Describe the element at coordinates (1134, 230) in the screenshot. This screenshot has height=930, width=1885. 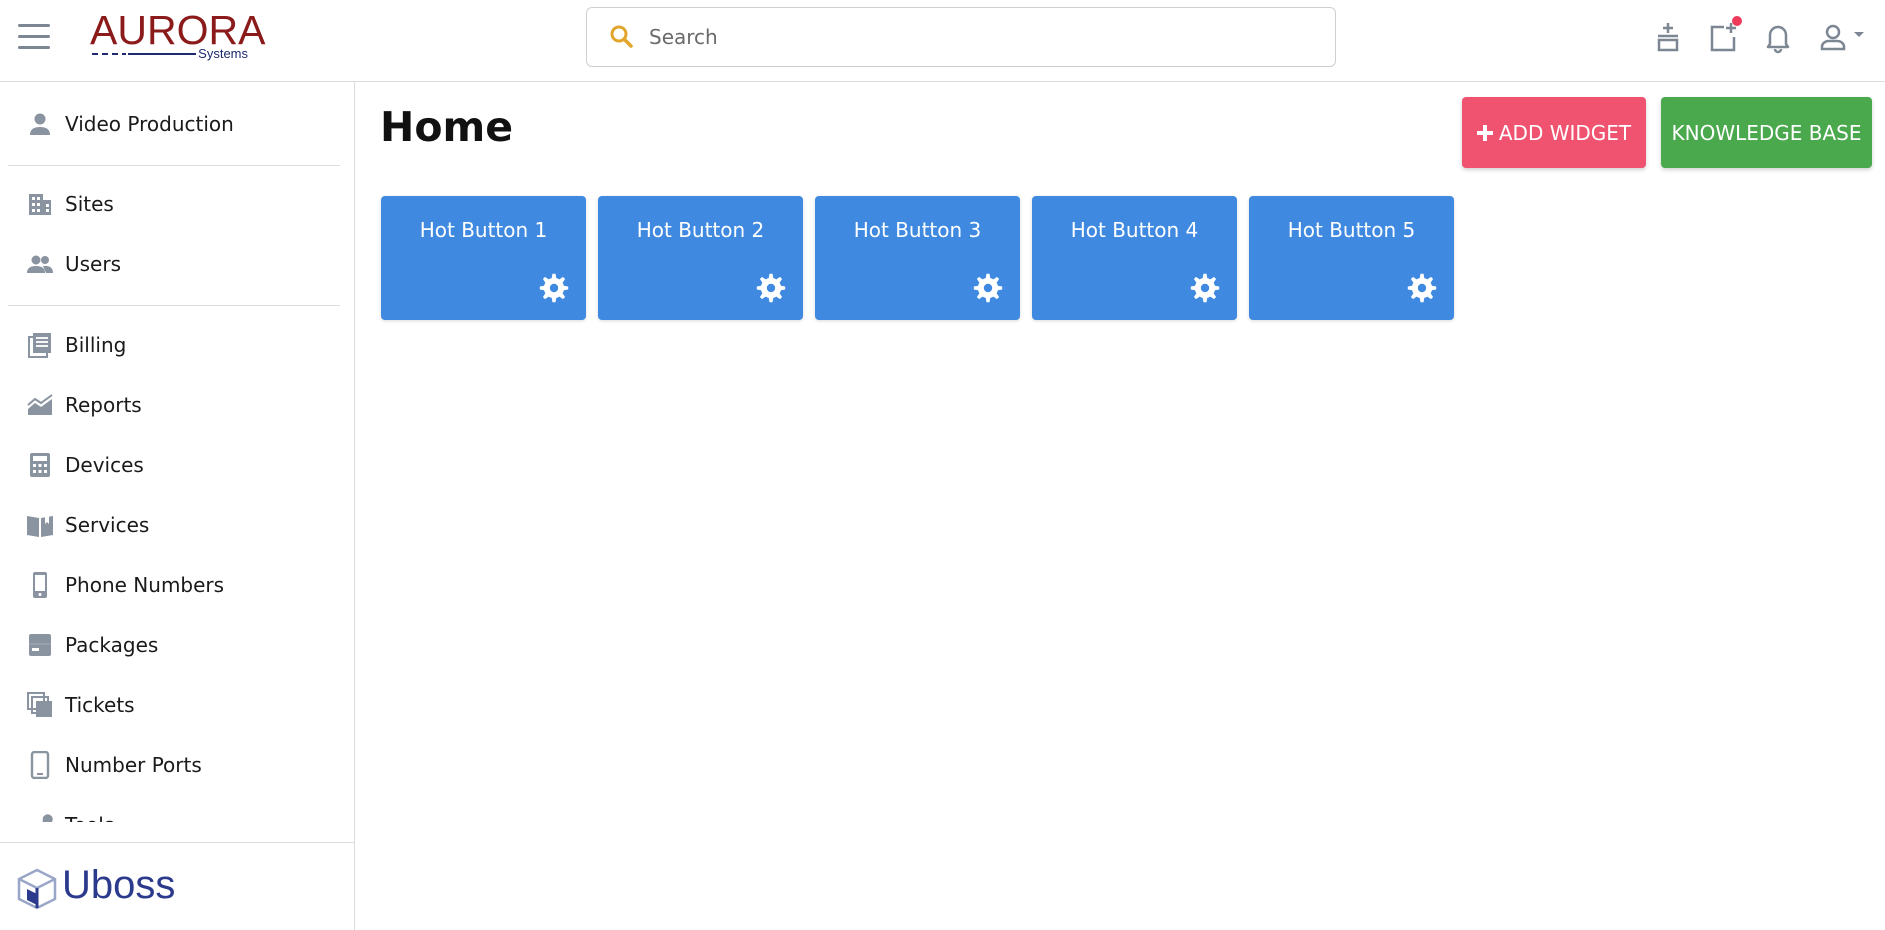
I see `hot-button-label: Hot Button 4` at that location.